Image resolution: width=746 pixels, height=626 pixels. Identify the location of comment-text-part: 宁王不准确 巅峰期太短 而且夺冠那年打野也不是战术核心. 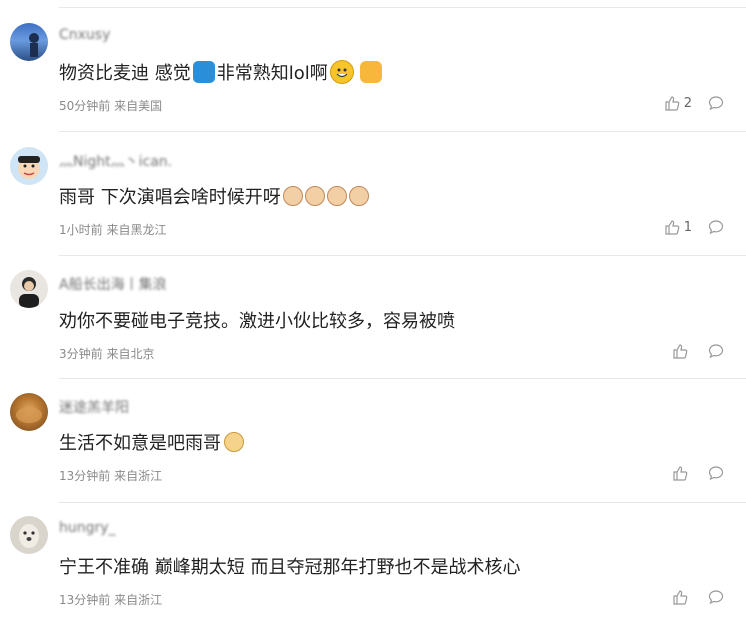
(290, 567).